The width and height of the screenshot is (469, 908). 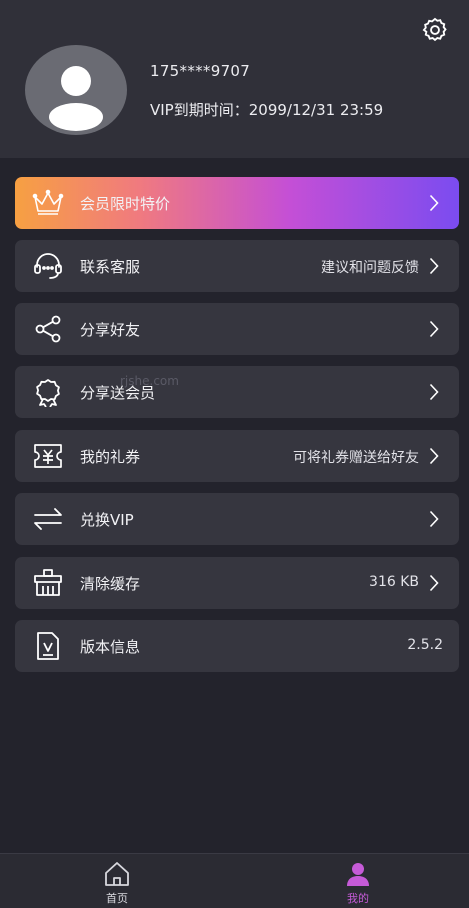 What do you see at coordinates (234, 880) in the screenshot?
I see `bottom-tab-bar: 首页 我的` at bounding box center [234, 880].